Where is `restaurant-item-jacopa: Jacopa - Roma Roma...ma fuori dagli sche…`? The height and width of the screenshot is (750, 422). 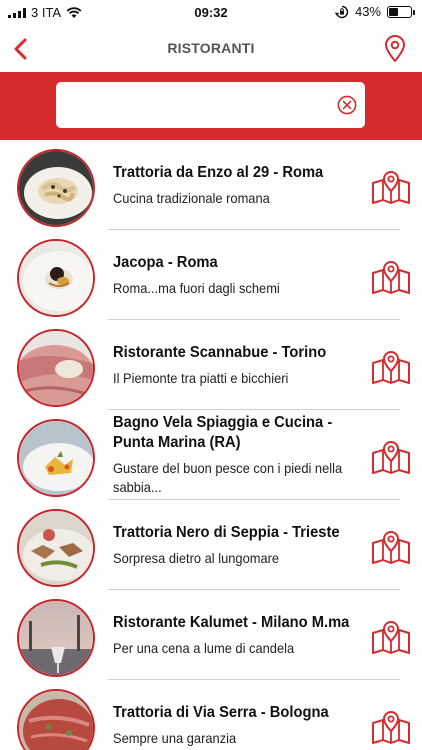 restaurant-item-jacopa: Jacopa - Roma Roma...ma fuori dagli sche… is located at coordinates (211, 275).